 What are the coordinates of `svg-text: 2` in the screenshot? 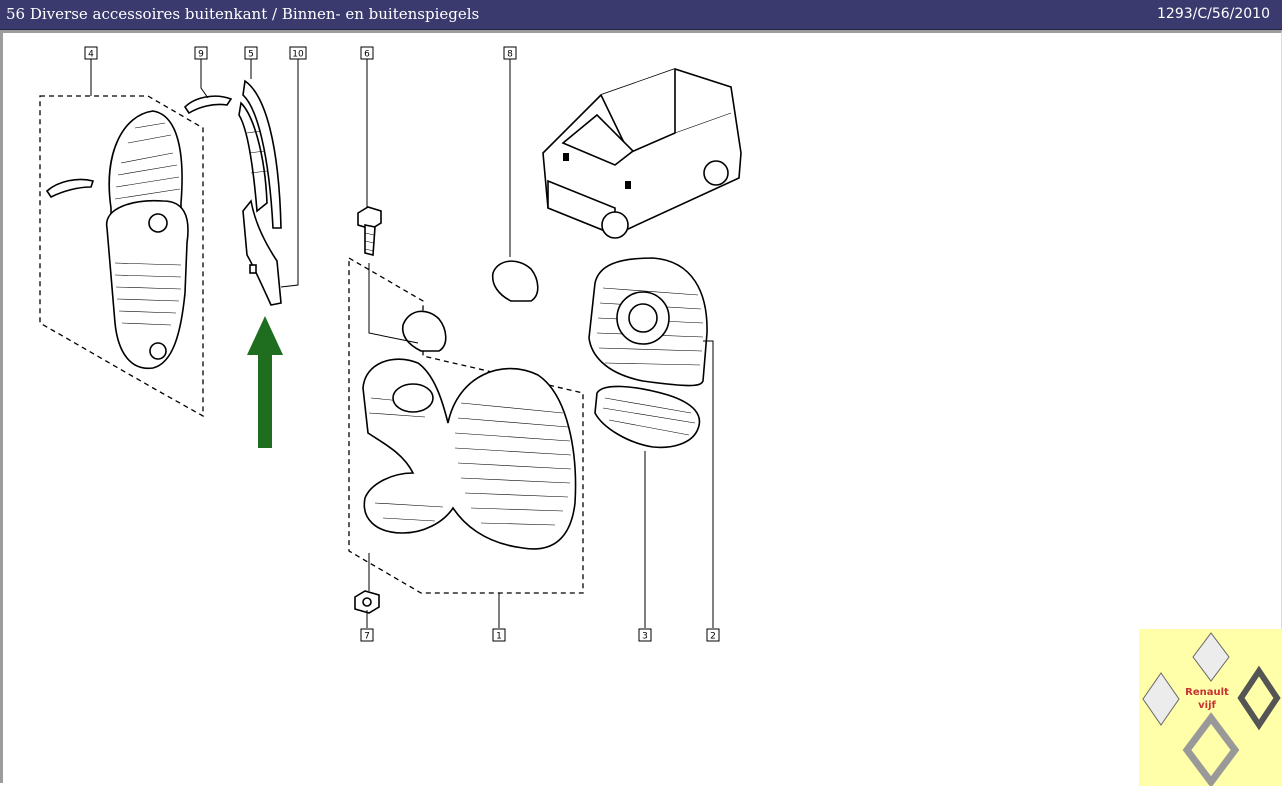 It's located at (713, 637).